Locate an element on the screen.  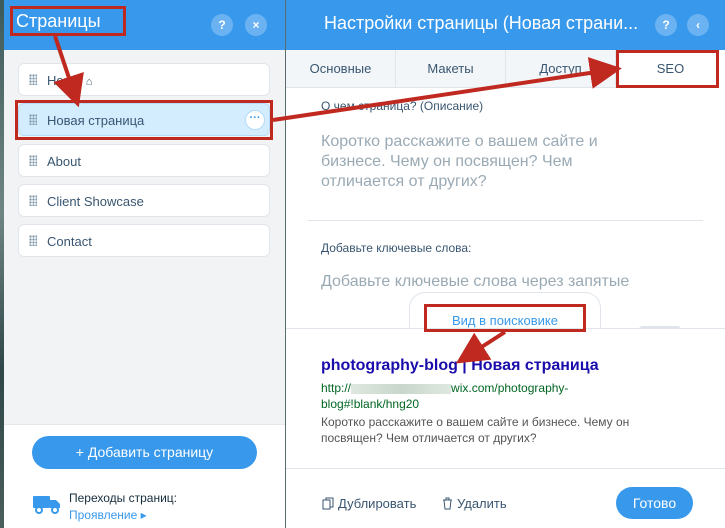
description-label: О чем страница? (Описание) is located at coordinates (402, 106).